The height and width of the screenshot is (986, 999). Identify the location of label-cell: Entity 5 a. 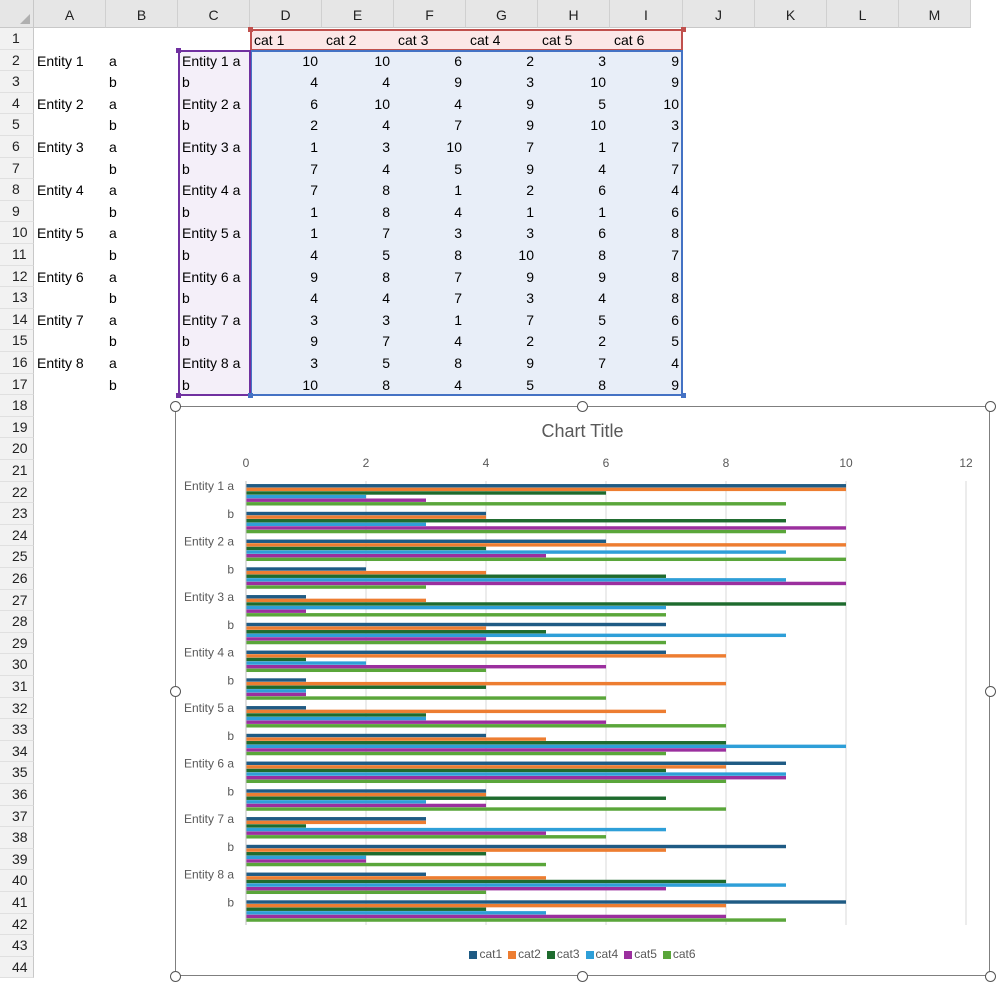
(211, 233).